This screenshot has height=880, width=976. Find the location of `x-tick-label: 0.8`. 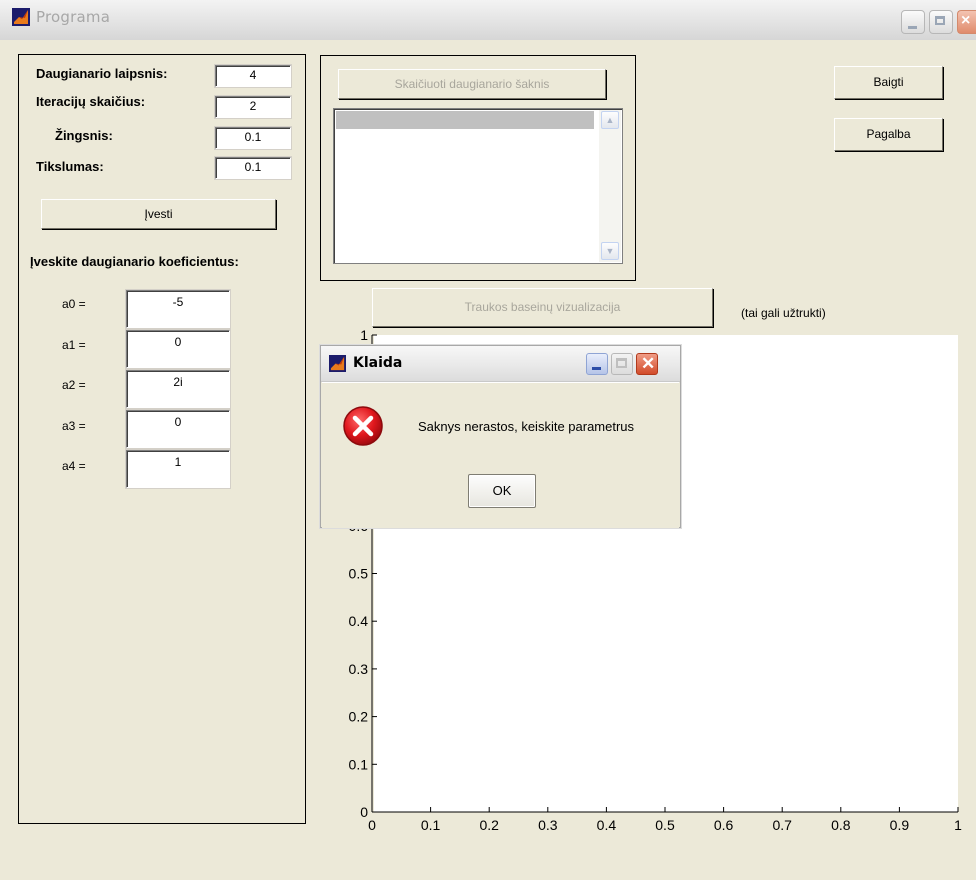

x-tick-label: 0.8 is located at coordinates (841, 825).